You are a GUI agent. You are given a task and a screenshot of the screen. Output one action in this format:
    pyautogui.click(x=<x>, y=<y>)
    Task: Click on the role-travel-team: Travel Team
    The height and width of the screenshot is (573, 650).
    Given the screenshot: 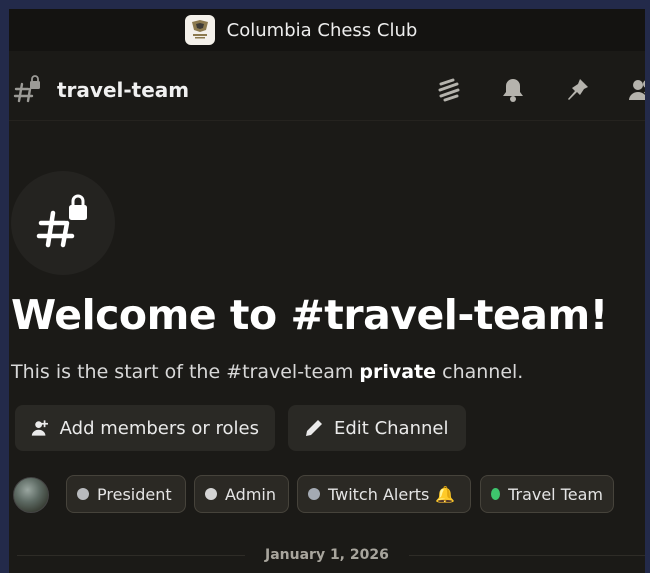 What is the action you would take?
    pyautogui.click(x=547, y=494)
    